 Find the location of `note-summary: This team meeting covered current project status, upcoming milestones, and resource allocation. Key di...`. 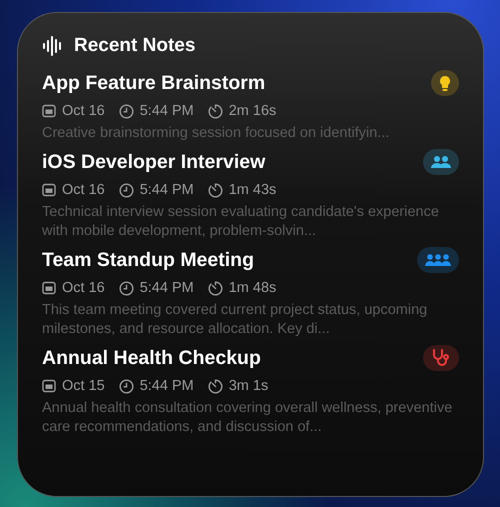

note-summary: This team meeting covered current project status, upcoming milestones, and resource allocation. Key di... is located at coordinates (235, 320).